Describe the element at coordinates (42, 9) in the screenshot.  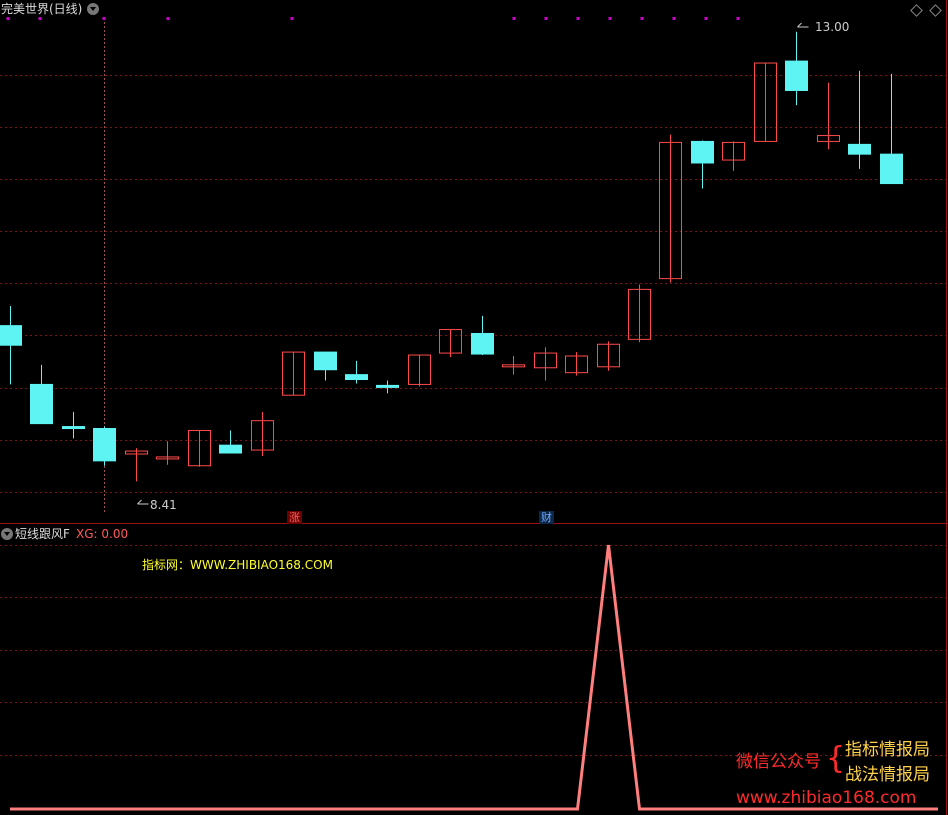
I see `main-panel-title: 完美世界(日线)` at that location.